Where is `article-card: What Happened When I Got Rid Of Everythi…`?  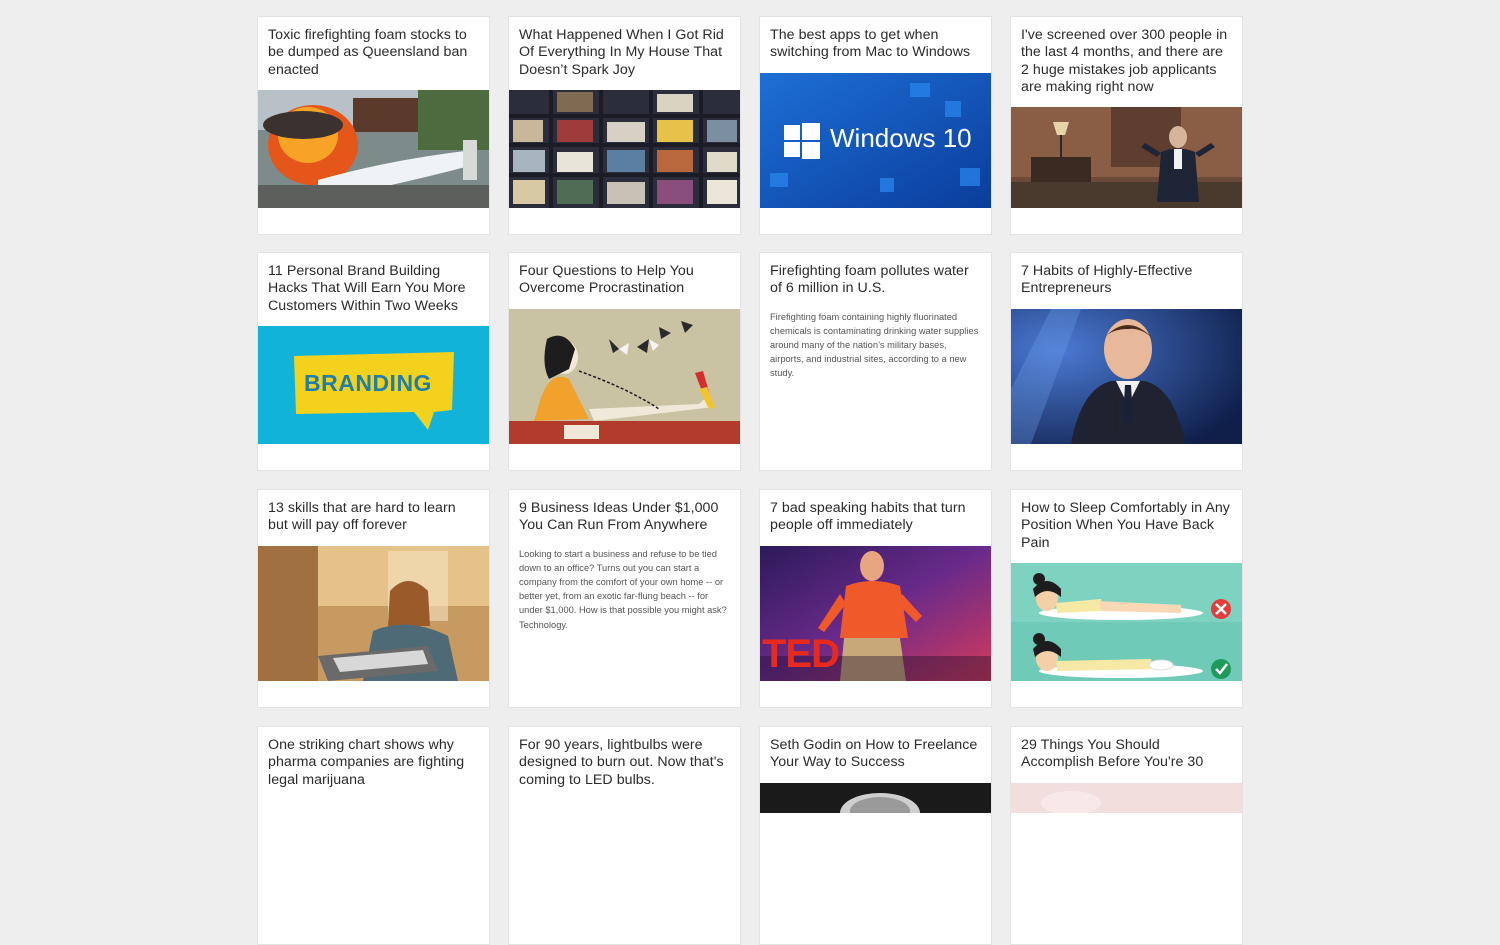 article-card: What Happened When I Got Rid Of Everythi… is located at coordinates (624, 125).